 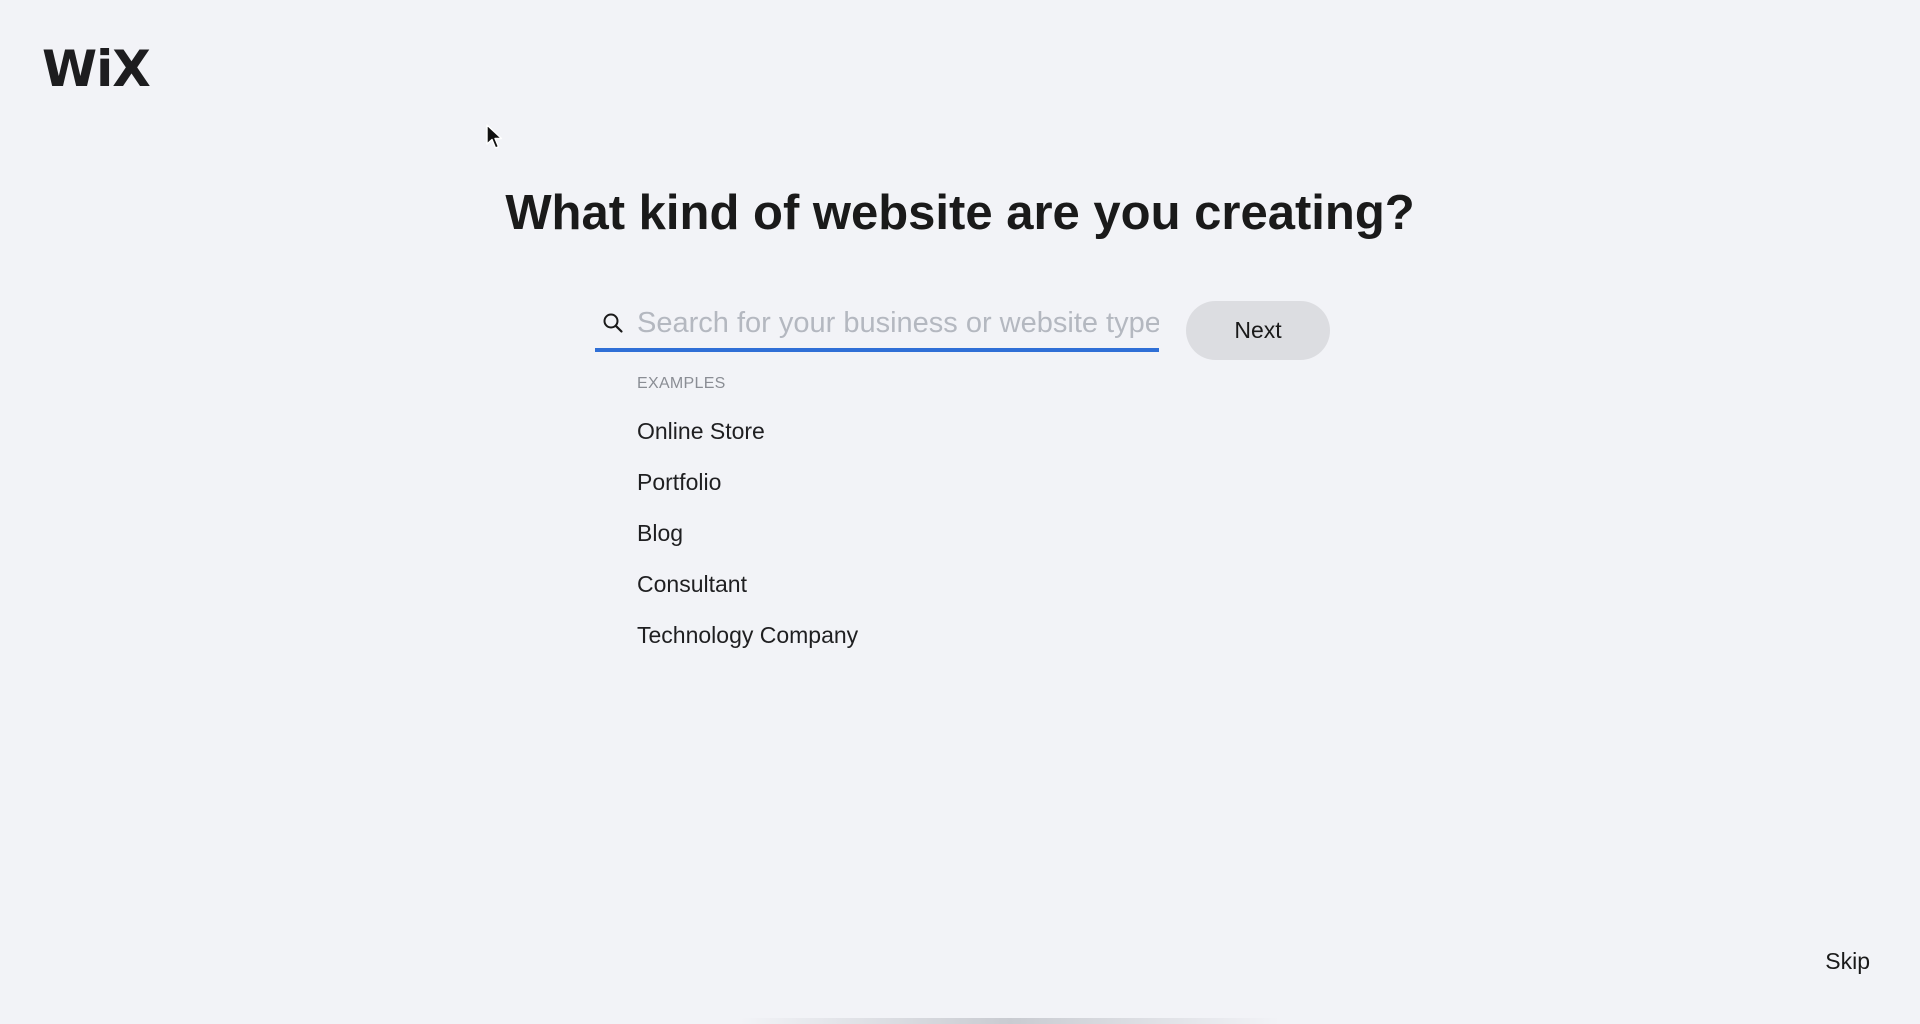 What do you see at coordinates (96, 69) in the screenshot?
I see `wix-logo: WiX` at bounding box center [96, 69].